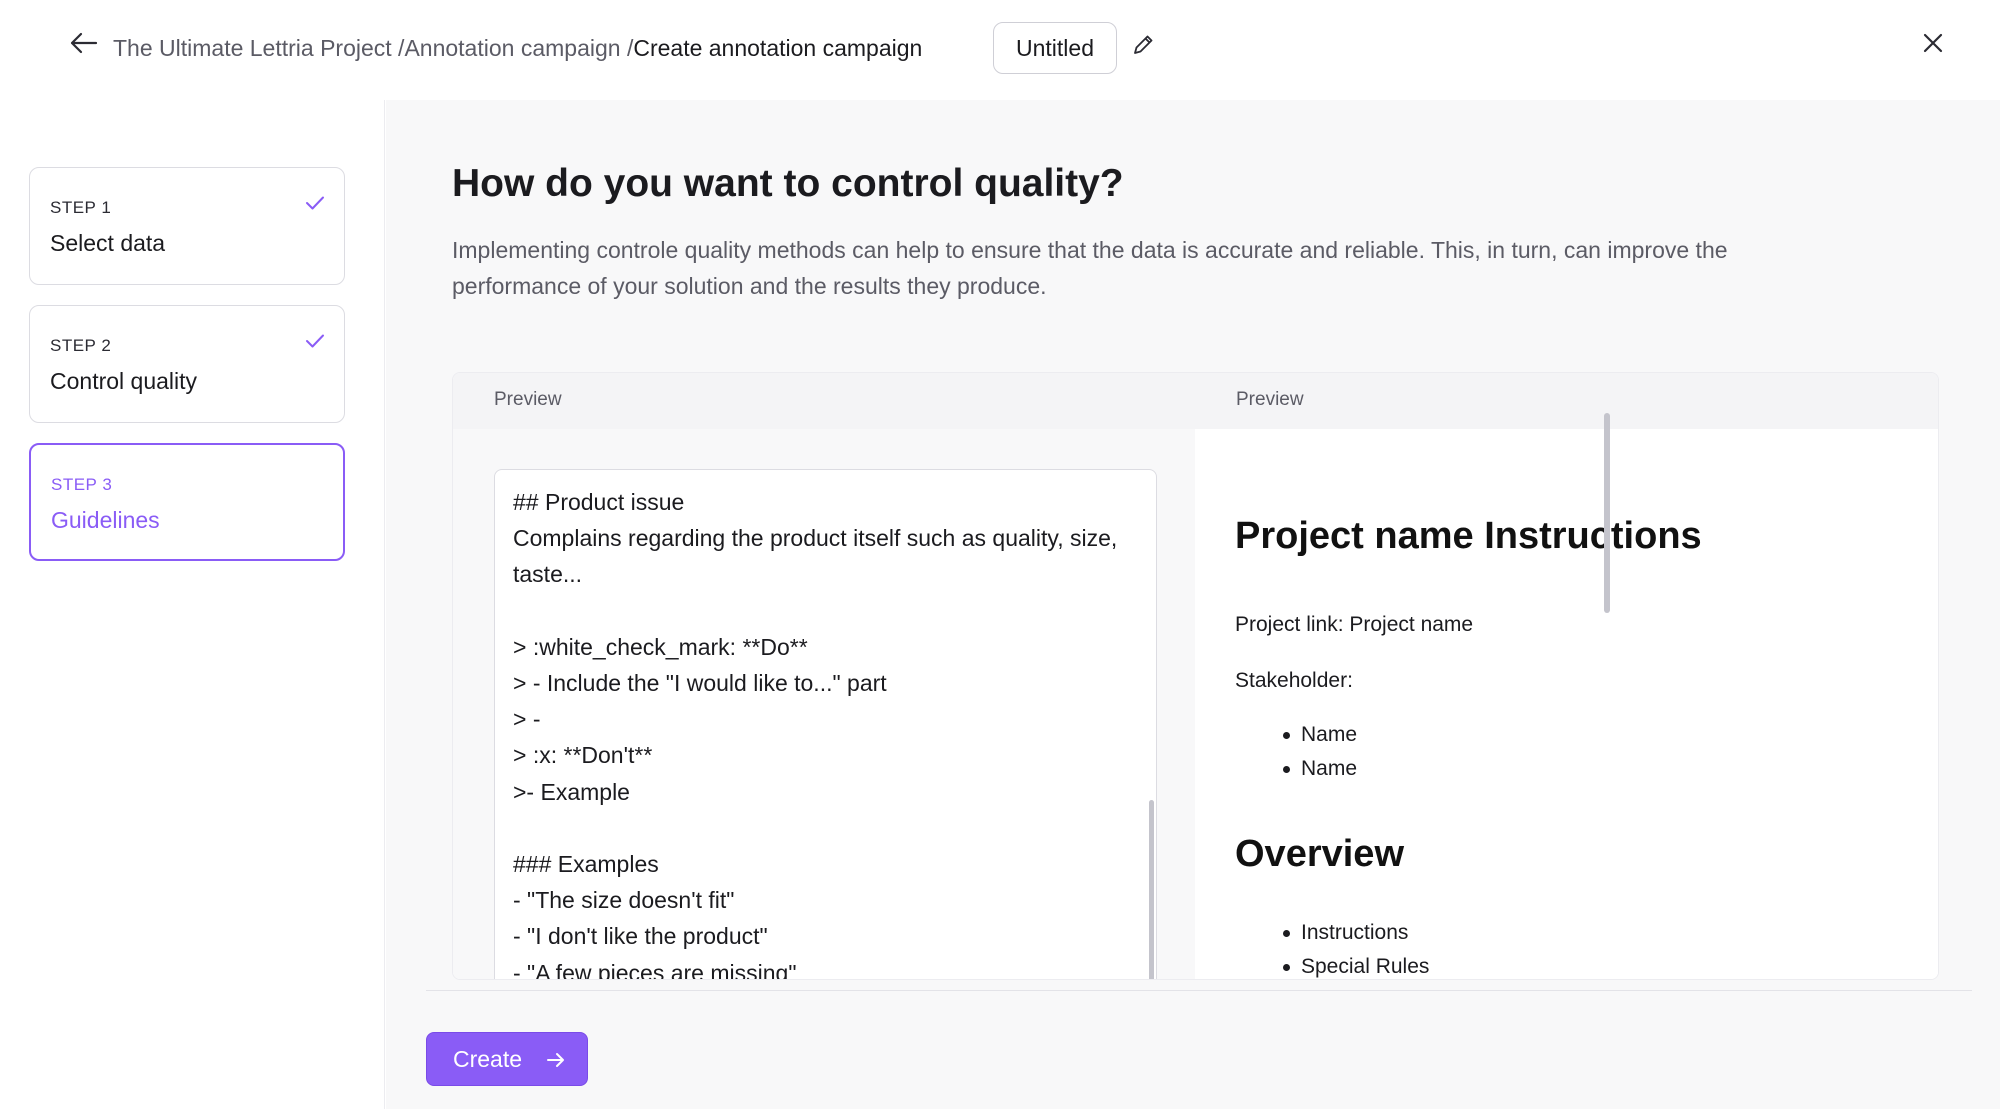  What do you see at coordinates (1468, 536) in the screenshot?
I see `preview-heading: Project name Instructions` at bounding box center [1468, 536].